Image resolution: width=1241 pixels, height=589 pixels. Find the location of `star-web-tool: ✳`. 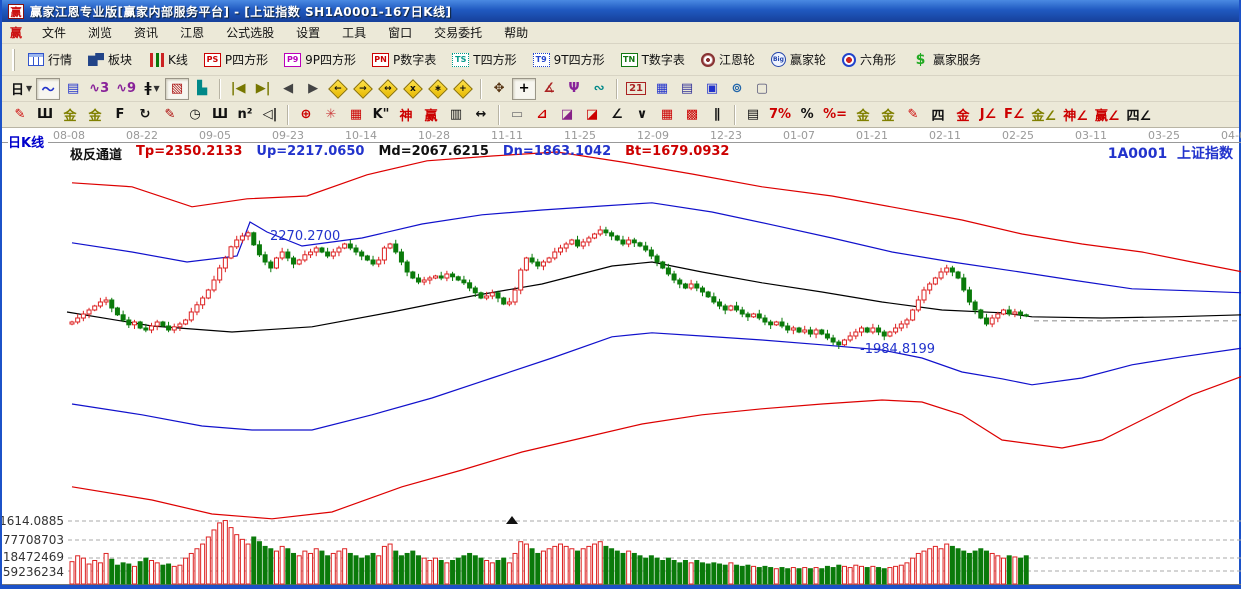

star-web-tool: ✳ is located at coordinates (331, 115).